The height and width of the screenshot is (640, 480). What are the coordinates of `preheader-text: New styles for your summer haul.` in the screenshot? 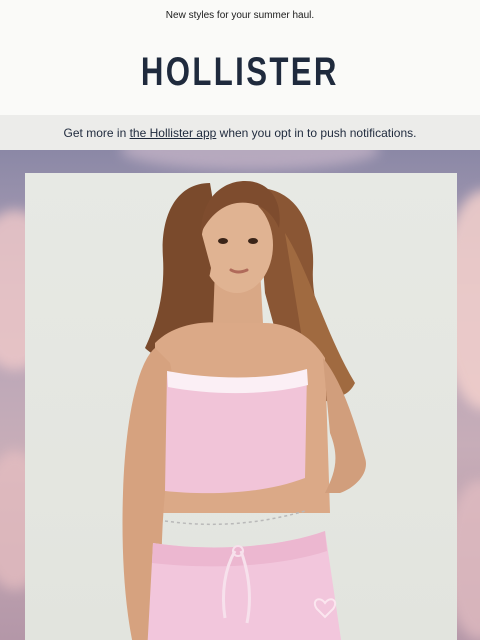 It's located at (240, 15).